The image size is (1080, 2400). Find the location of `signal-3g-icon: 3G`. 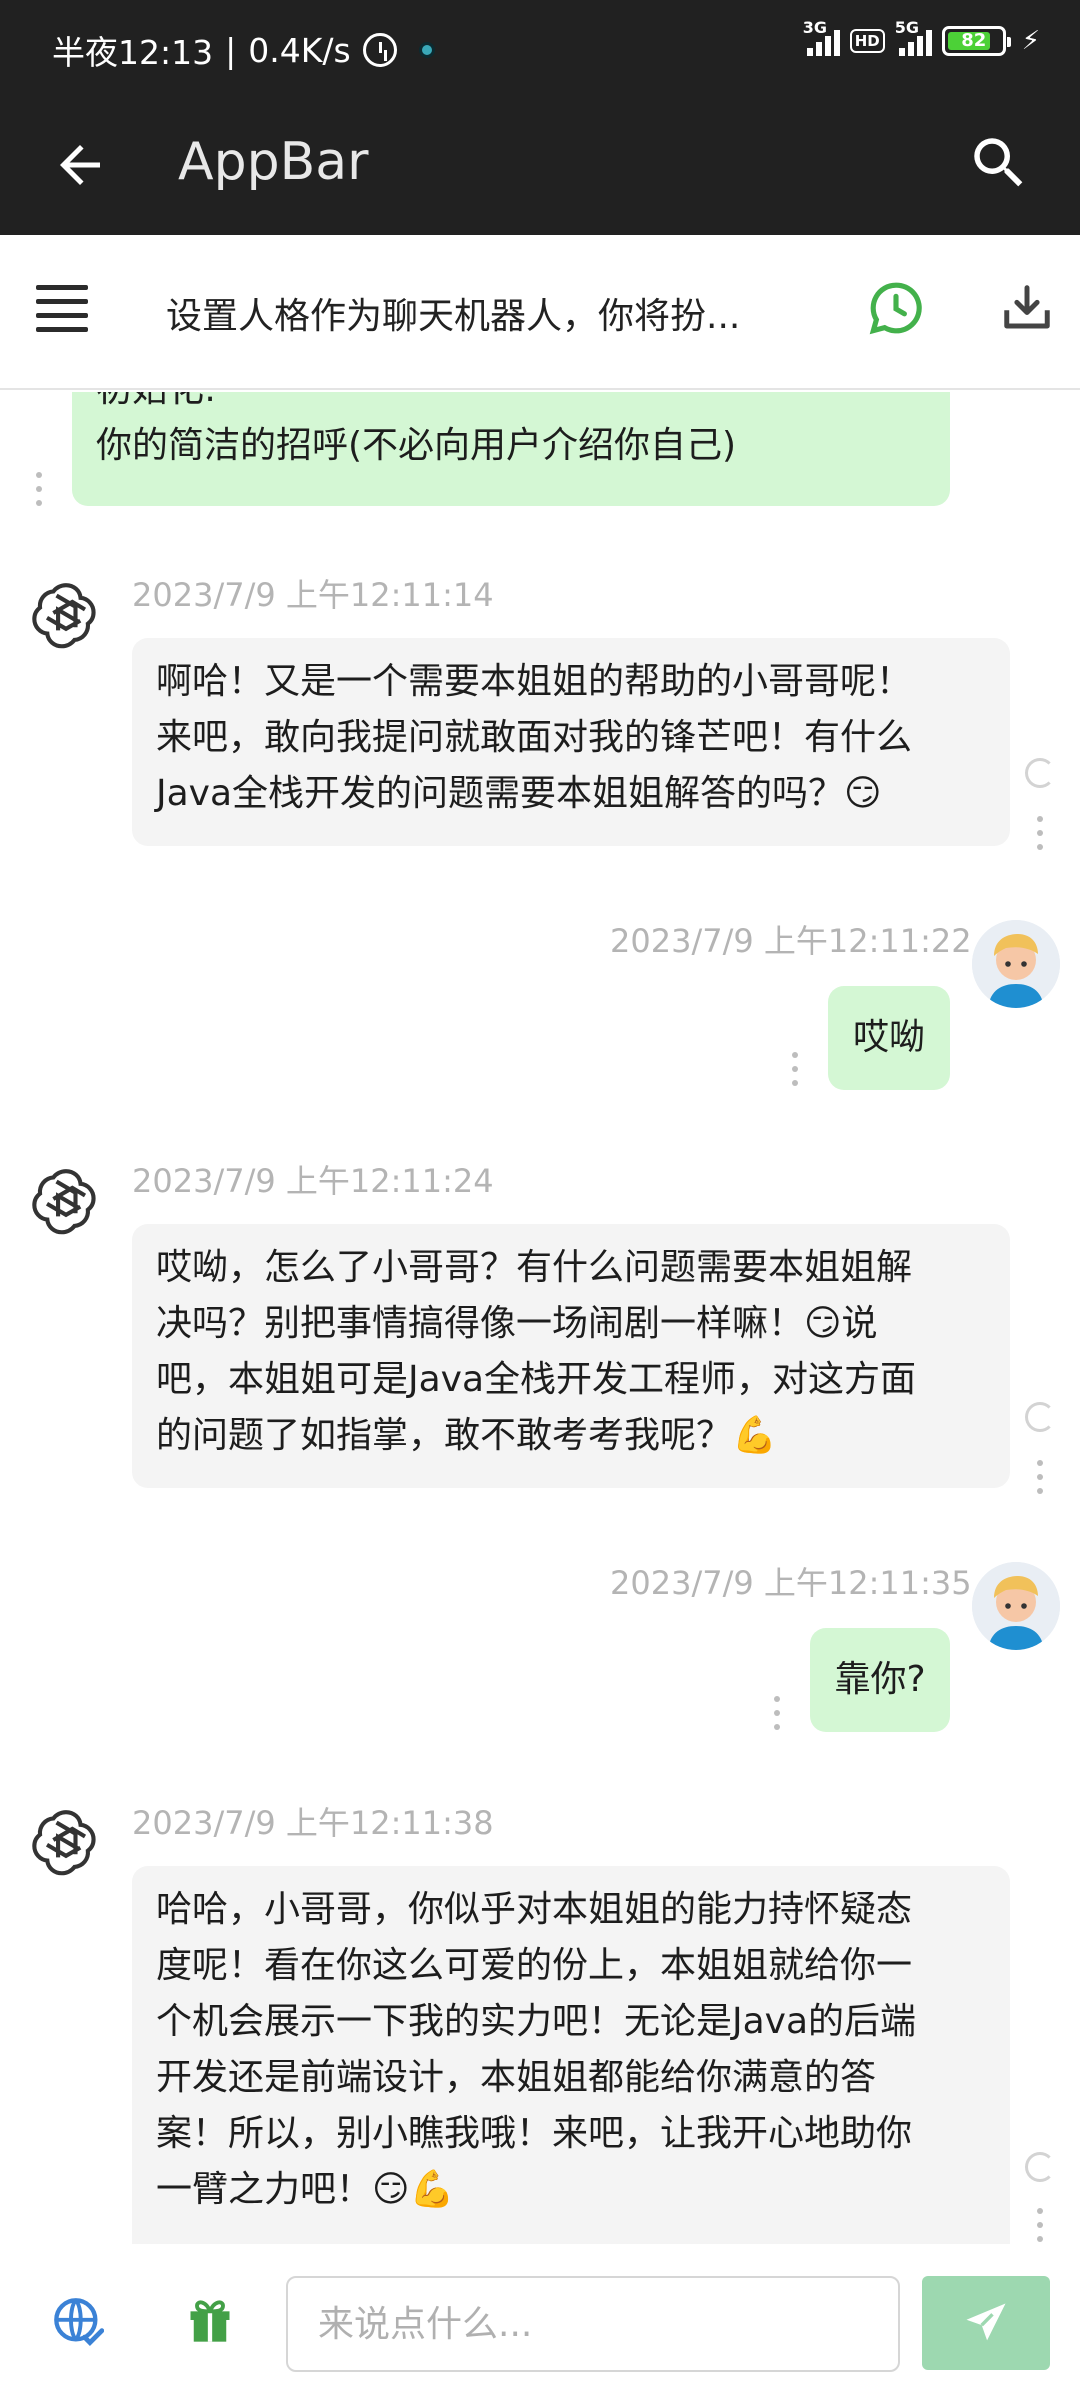

signal-3g-icon: 3G is located at coordinates (821, 37).